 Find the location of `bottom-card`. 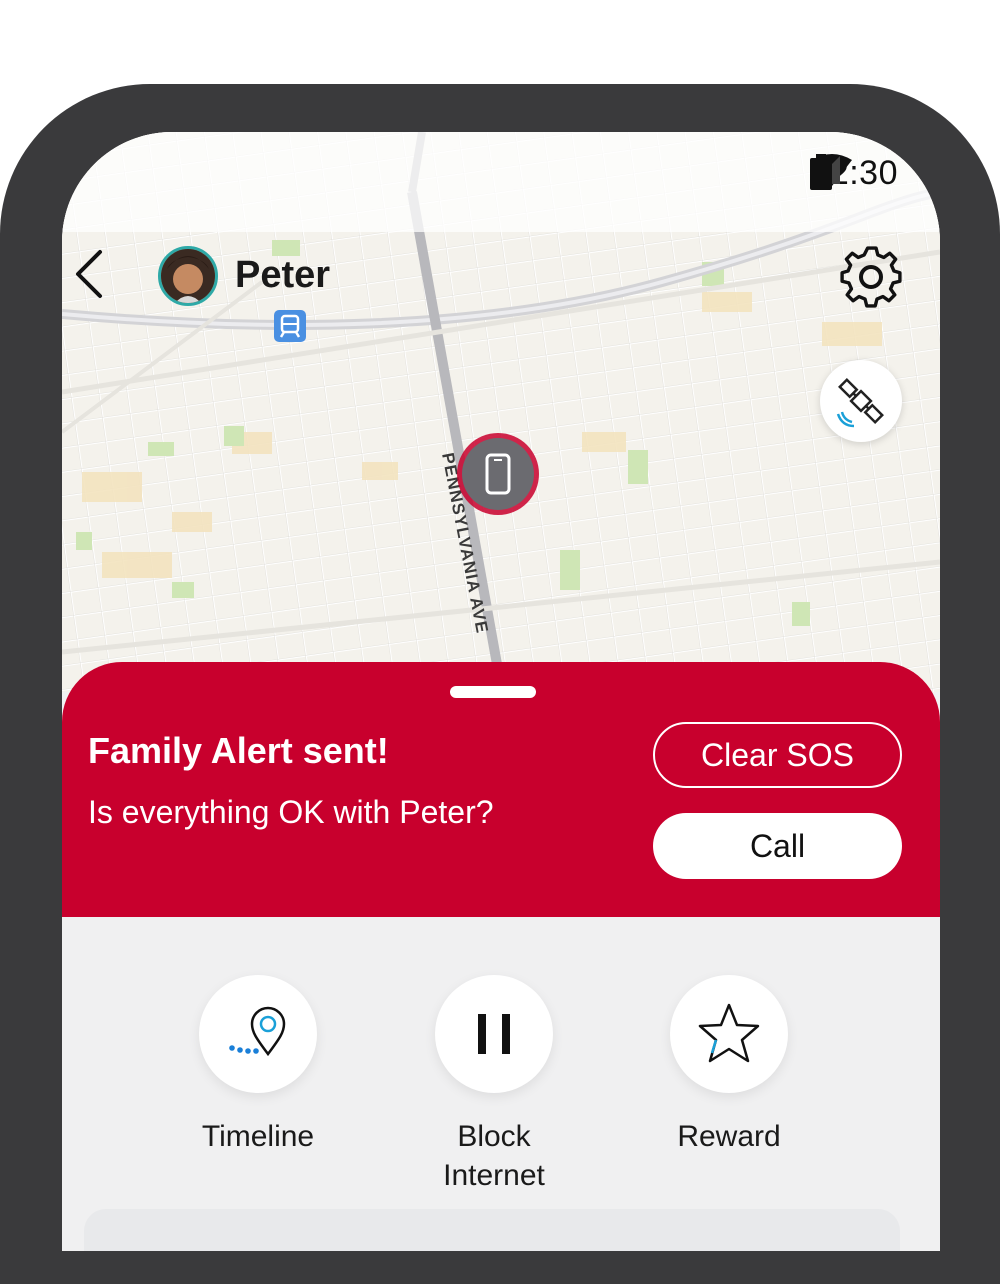

bottom-card is located at coordinates (492, 1230).